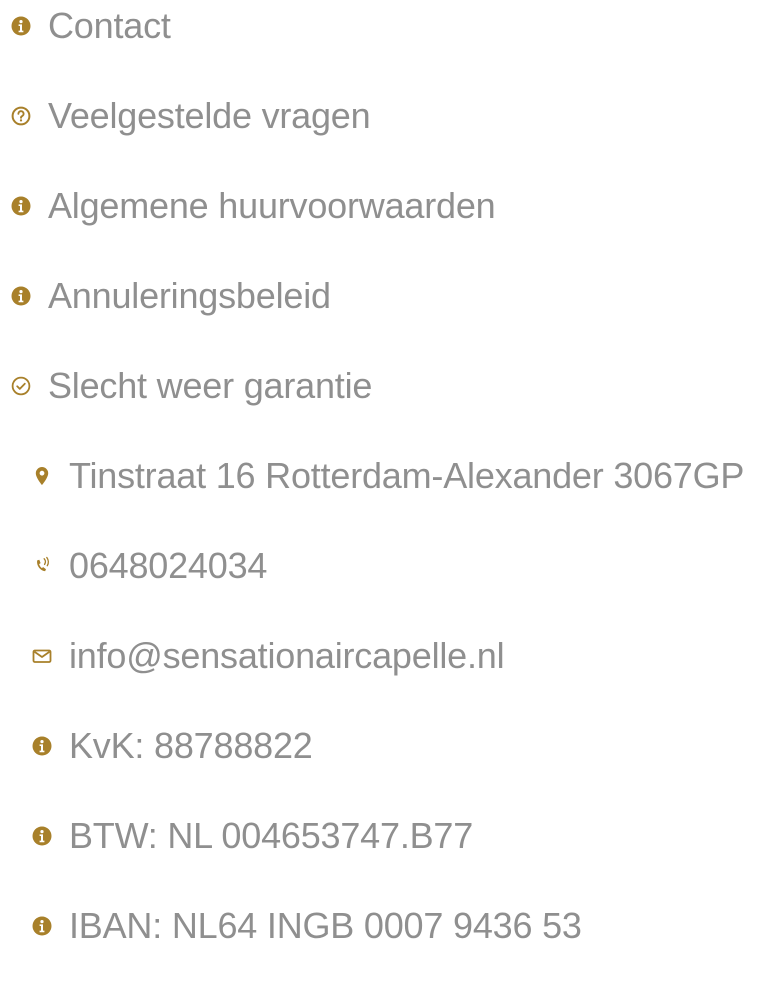 Image resolution: width=762 pixels, height=994 pixels. I want to click on btw-number: BTW: NL 004653747.B77, so click(271, 835).